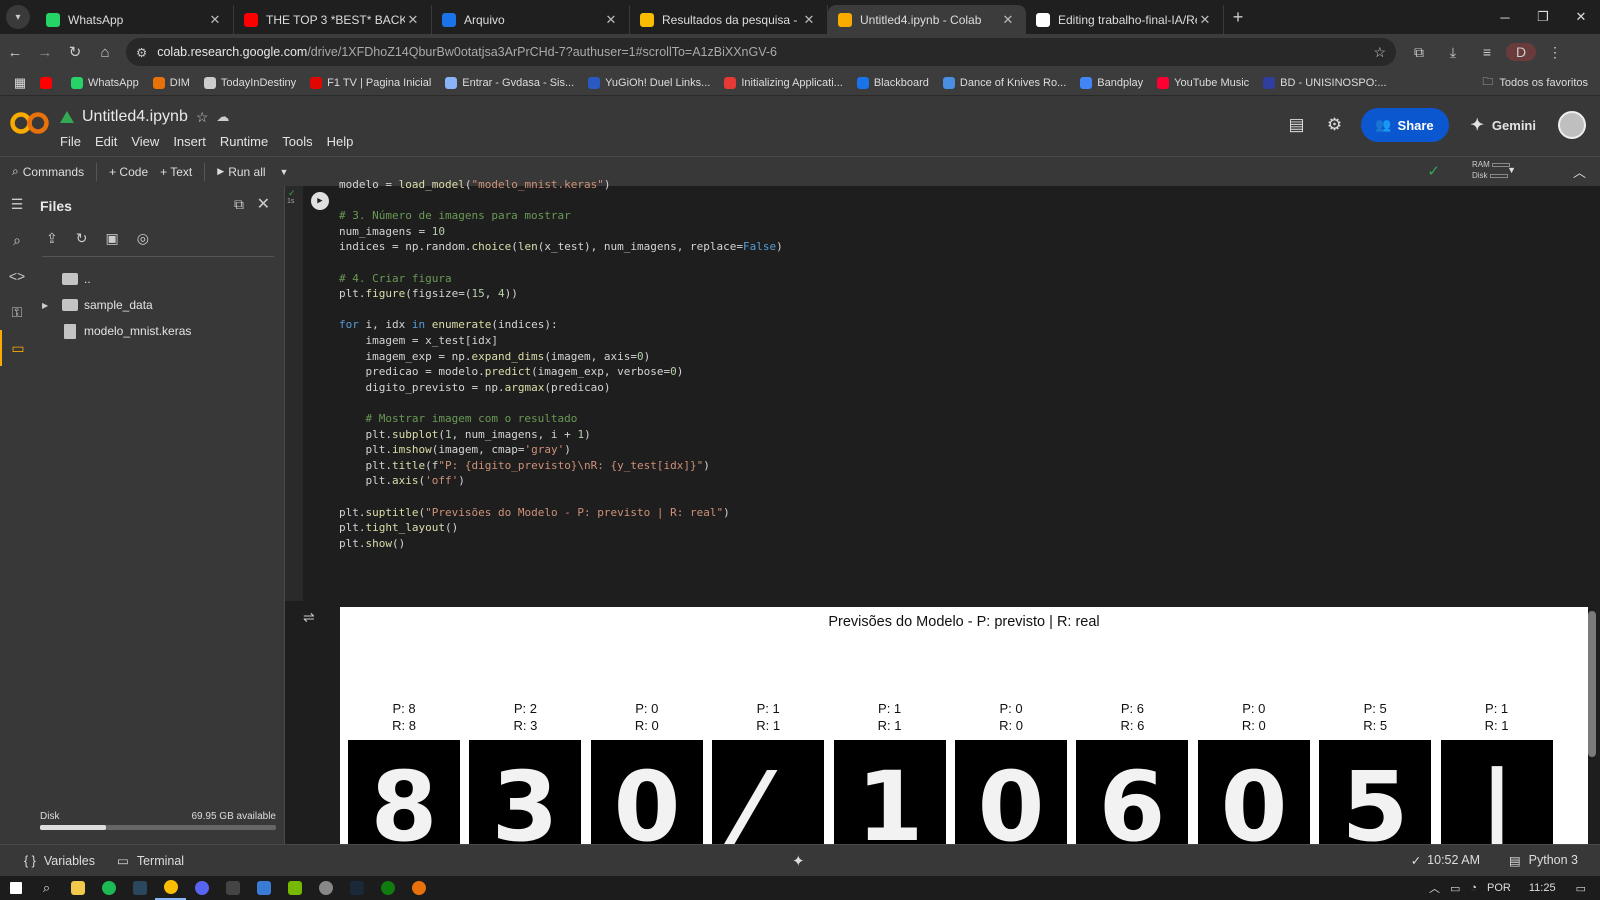  Describe the element at coordinates (1453, 52) in the screenshot. I see `download-icon: ⤓` at that location.